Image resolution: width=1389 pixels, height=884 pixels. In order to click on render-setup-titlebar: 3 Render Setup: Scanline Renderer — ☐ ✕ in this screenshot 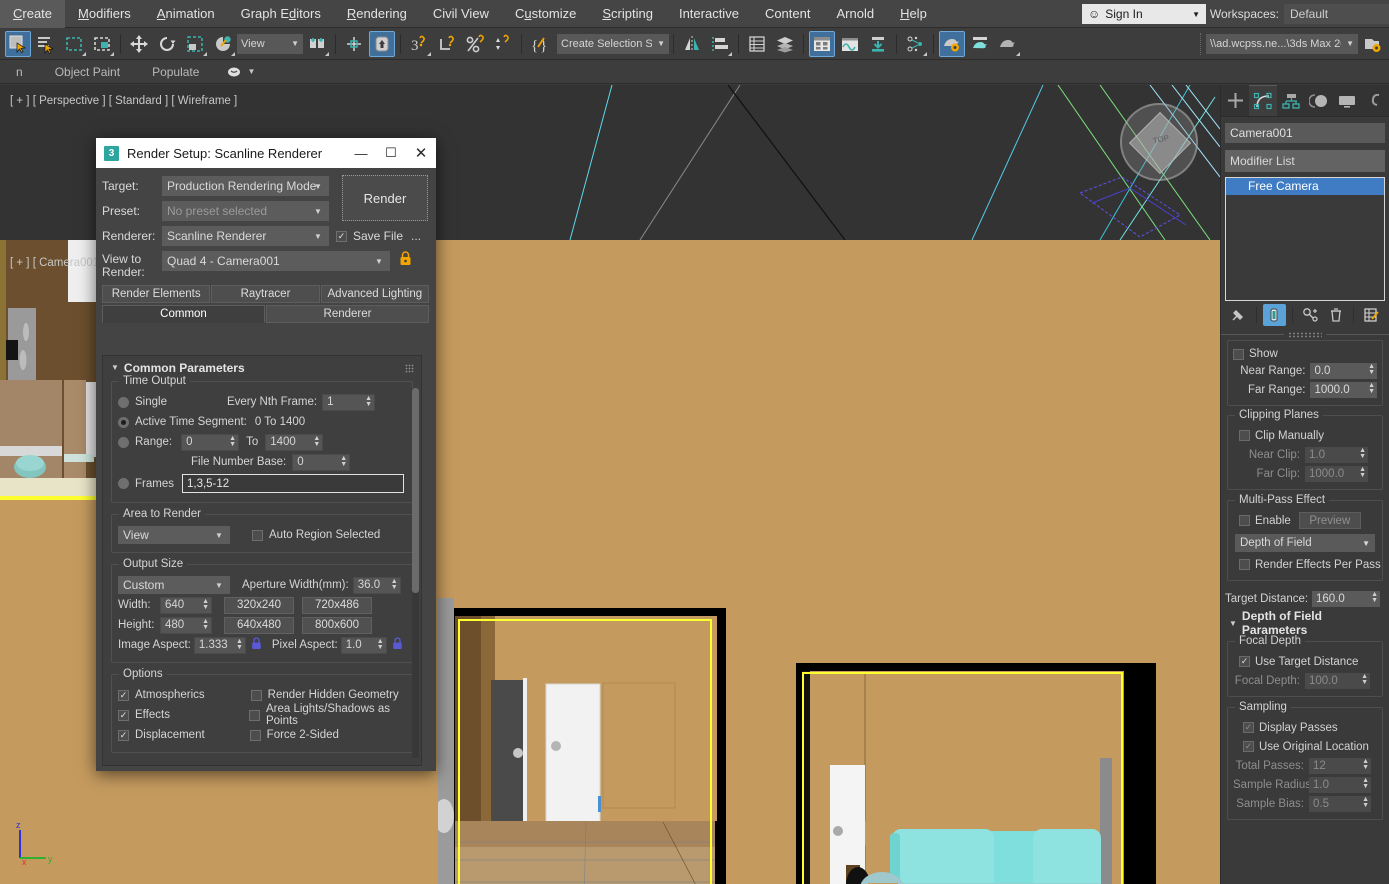, I will do `click(266, 153)`.